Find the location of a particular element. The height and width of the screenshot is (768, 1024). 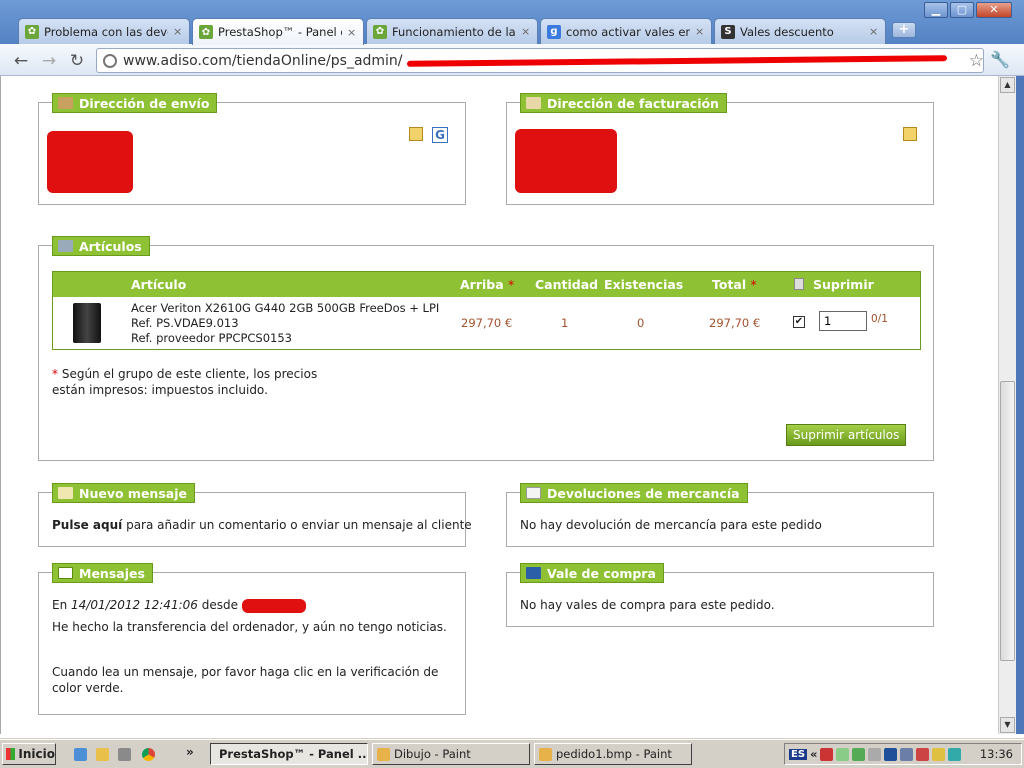

message-meta: En 14/01/2012 12:41:06 desde is located at coordinates (179, 605).